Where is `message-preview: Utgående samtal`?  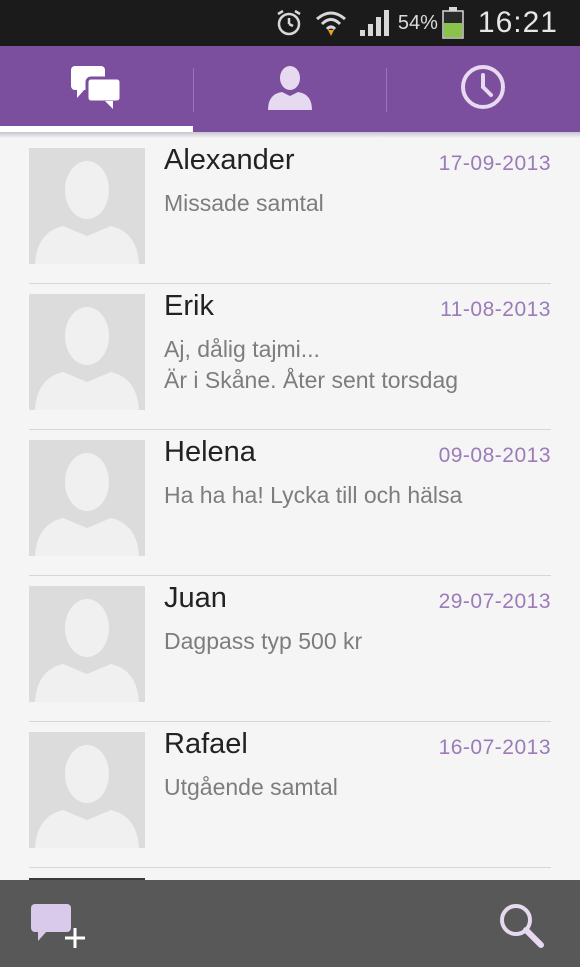 message-preview: Utgående samtal is located at coordinates (251, 787).